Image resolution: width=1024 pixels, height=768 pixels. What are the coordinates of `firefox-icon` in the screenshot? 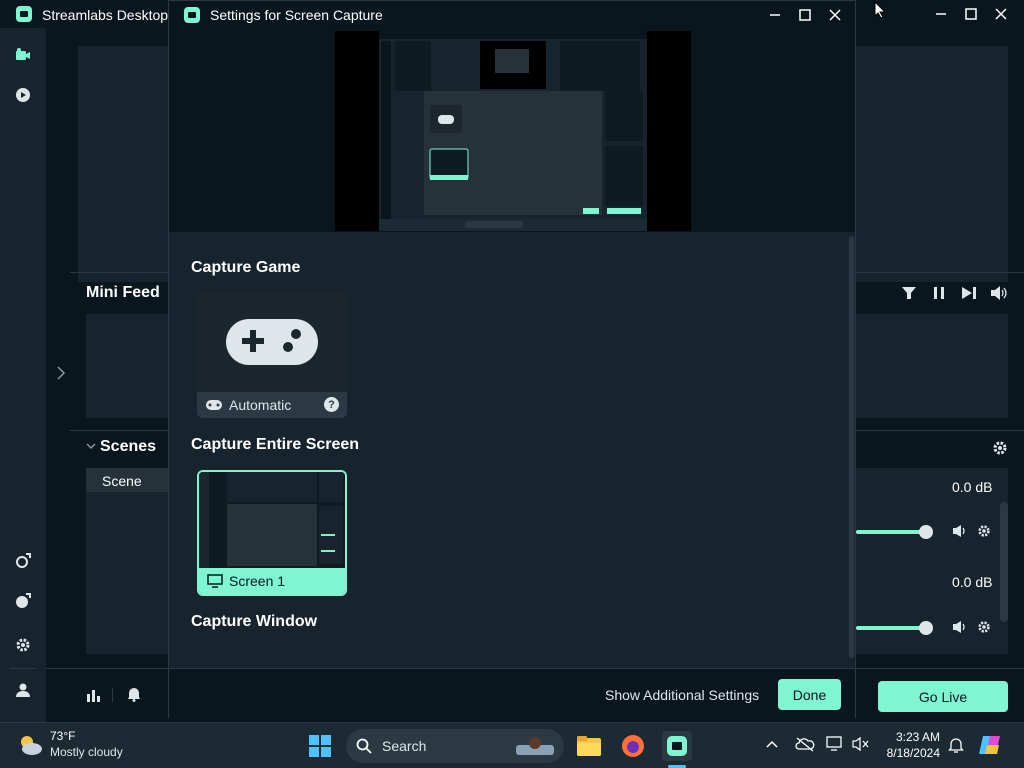 It's located at (633, 746).